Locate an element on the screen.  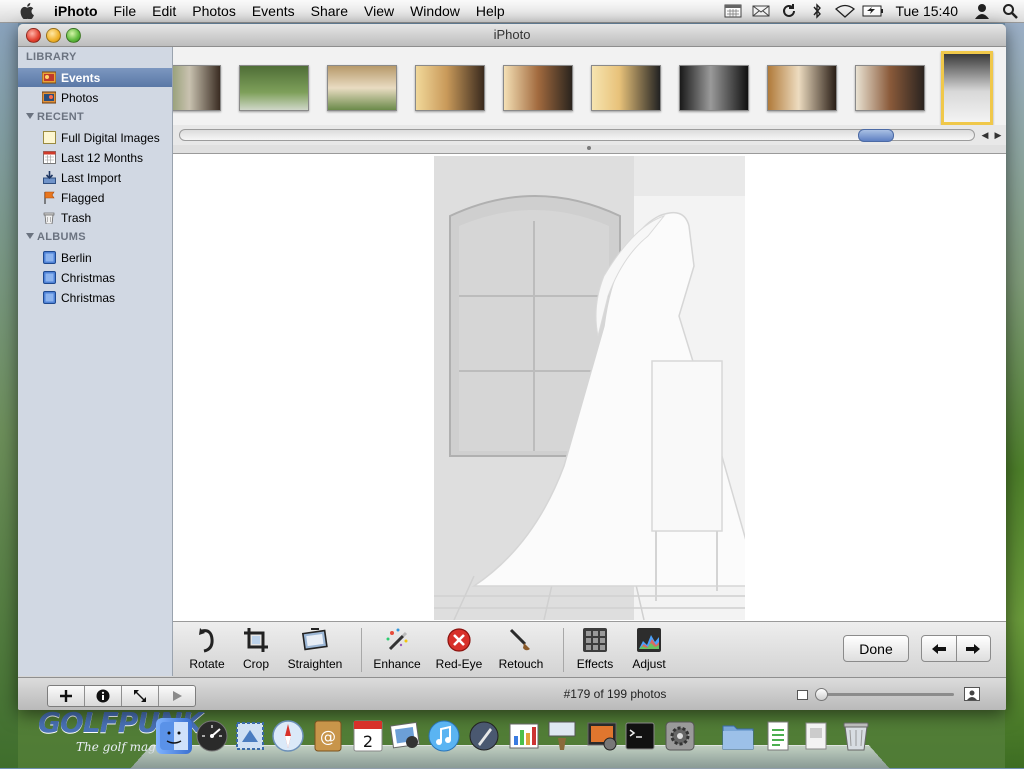
menu-edit: Edit is located at coordinates (164, 11).